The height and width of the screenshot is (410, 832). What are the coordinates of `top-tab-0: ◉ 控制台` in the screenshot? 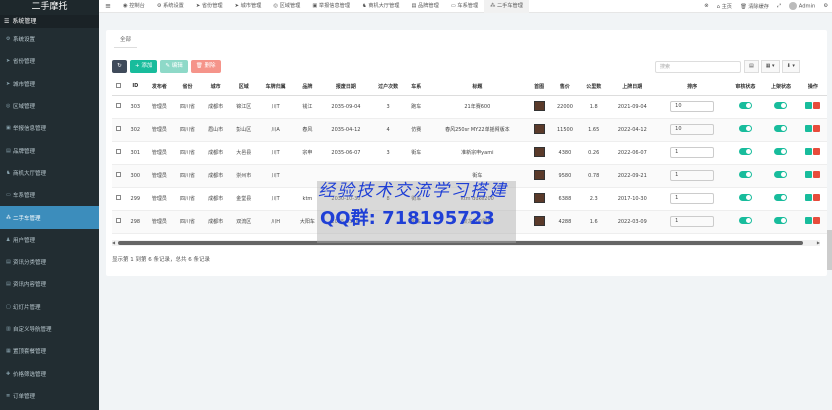 It's located at (134, 6).